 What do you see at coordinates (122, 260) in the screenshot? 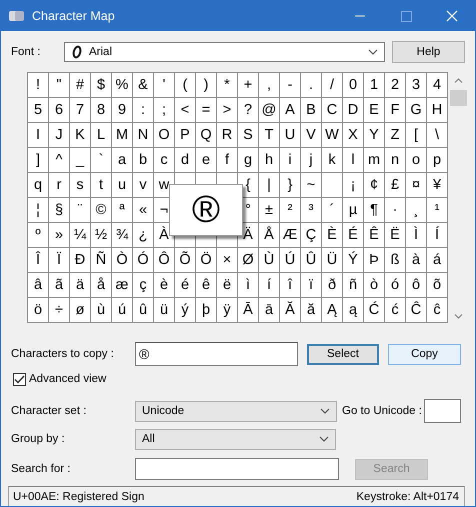
I see `character-cell: Ò` at bounding box center [122, 260].